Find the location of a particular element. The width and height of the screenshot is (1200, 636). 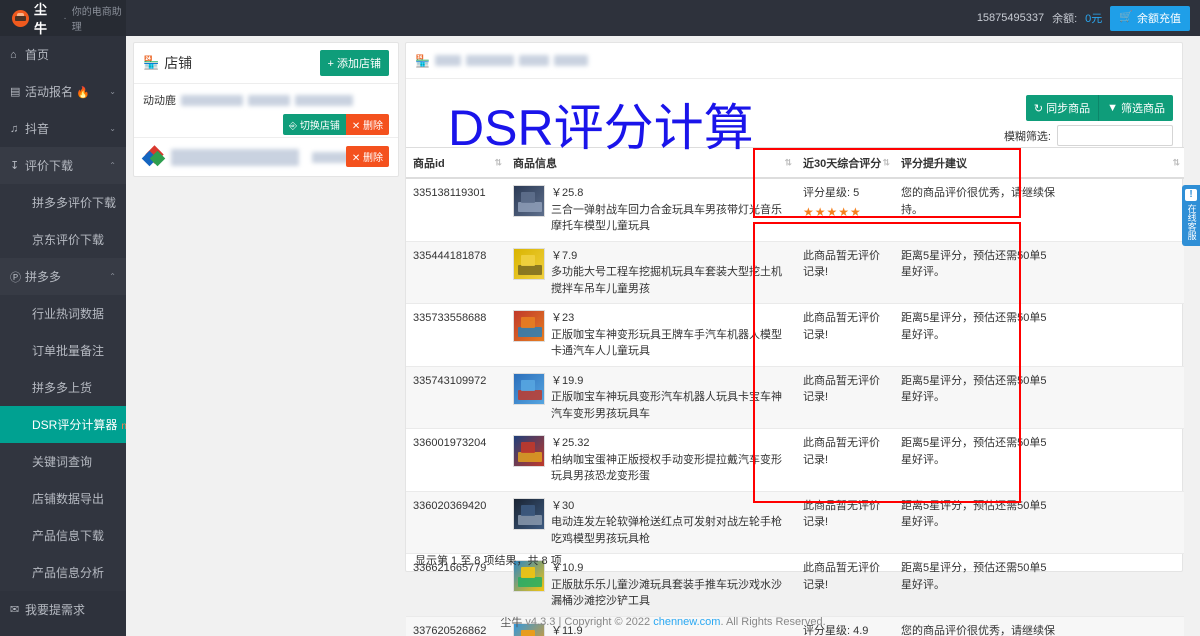

shop-name-blurred is located at coordinates (212, 100).